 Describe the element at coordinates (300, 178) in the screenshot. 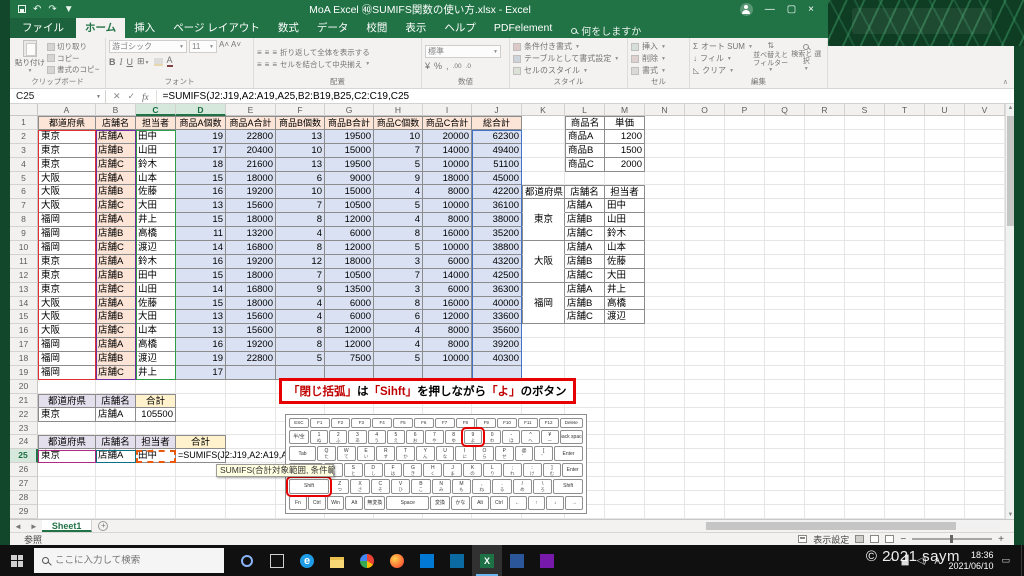

I see `grid-cell: 6` at that location.